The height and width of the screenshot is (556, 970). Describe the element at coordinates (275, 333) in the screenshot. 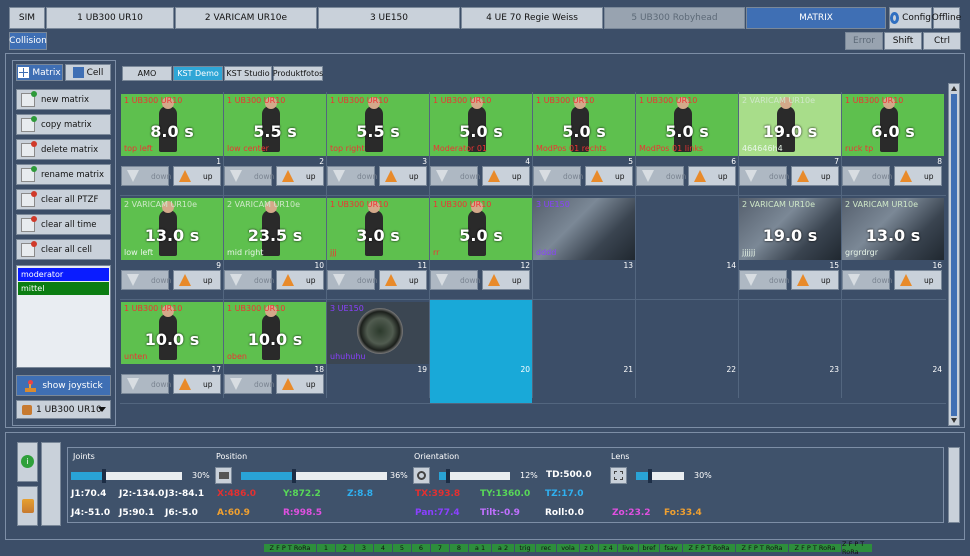

I see `cell-thumbnail: 1 UB300 UR10 10.0 s oben` at that location.